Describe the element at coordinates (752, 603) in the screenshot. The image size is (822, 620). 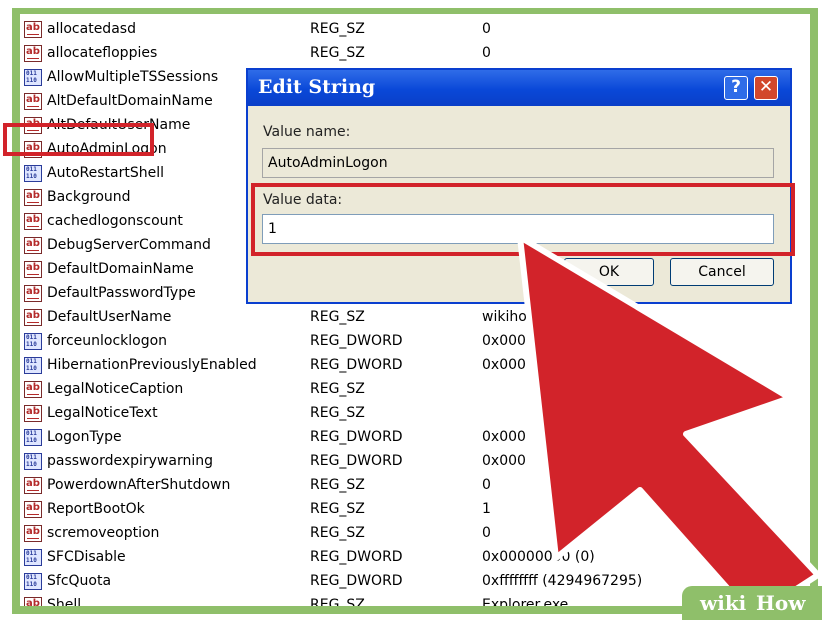
I see `wikihow-watermark: wiki How` at that location.